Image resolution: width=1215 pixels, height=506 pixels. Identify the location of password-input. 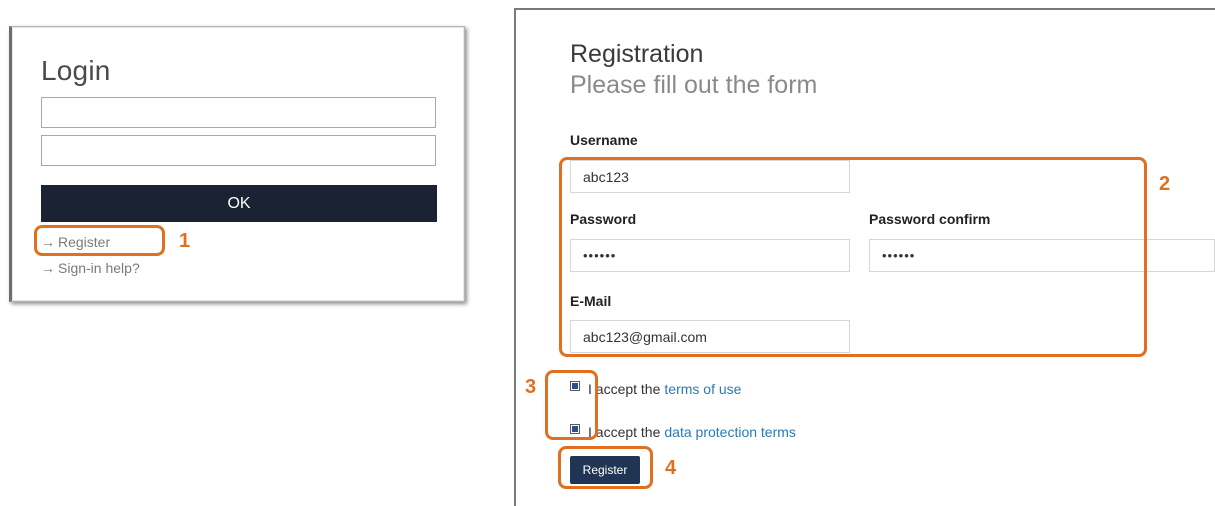
(710, 255).